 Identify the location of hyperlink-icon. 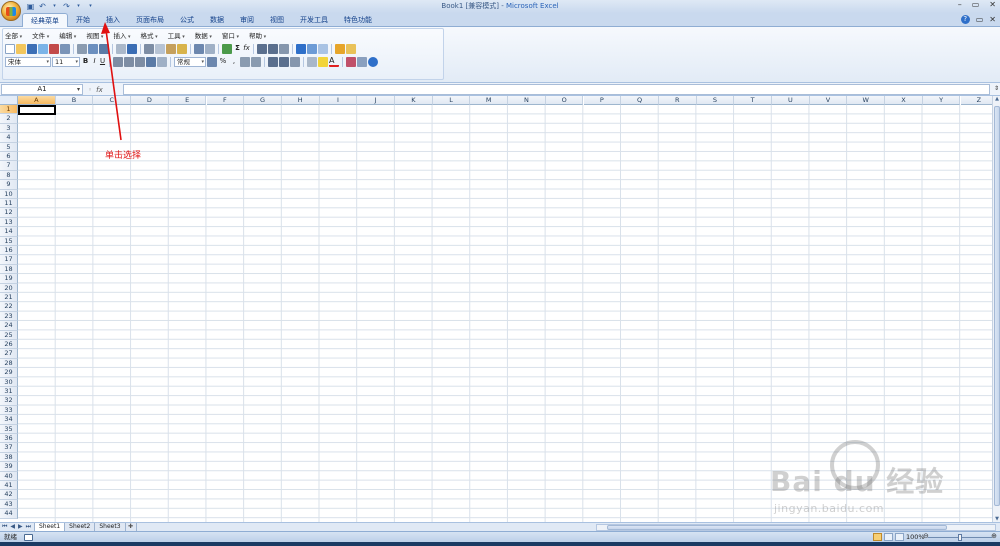
(227, 49).